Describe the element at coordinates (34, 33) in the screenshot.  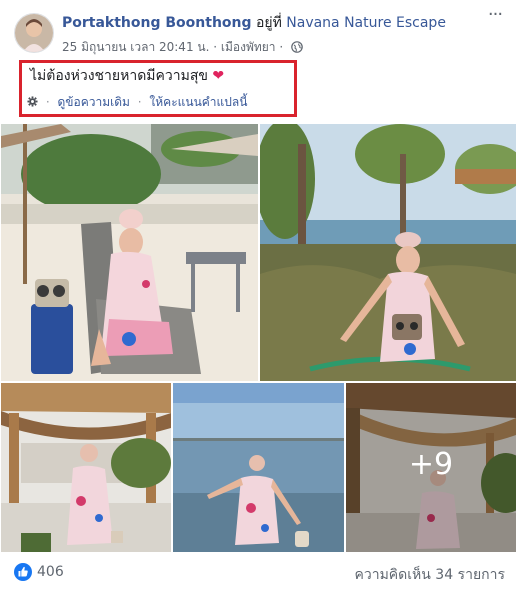
I see `avatar` at that location.